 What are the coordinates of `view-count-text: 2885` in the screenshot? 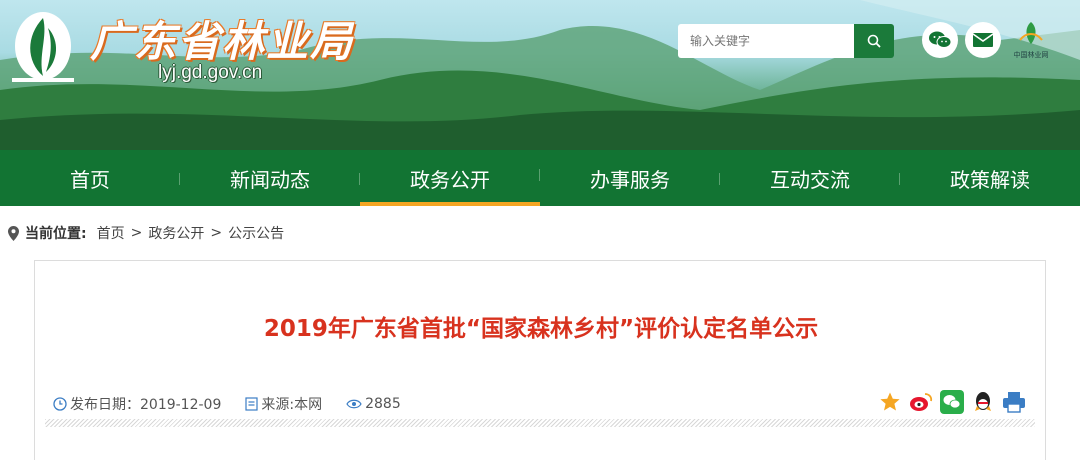 It's located at (383, 404).